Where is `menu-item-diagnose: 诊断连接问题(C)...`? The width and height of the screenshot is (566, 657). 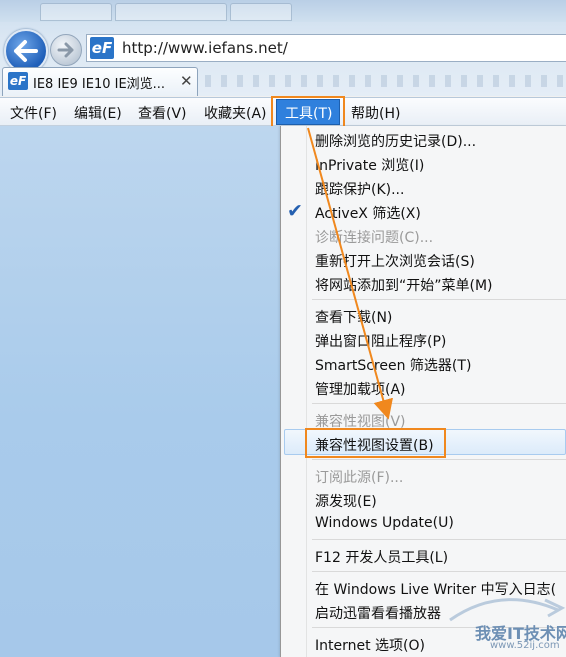
menu-item-diagnose: 诊断连接问题(C)... is located at coordinates (374, 238).